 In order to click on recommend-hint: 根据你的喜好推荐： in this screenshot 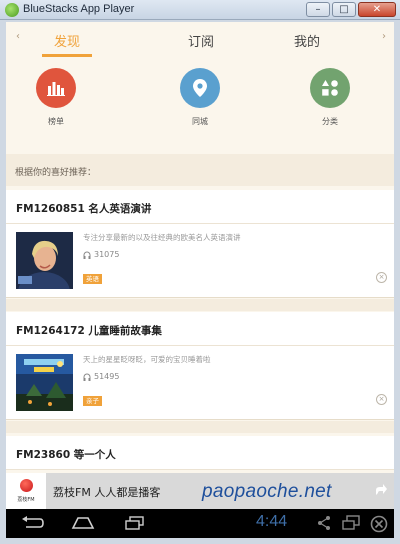, I will do `click(56, 173)`.